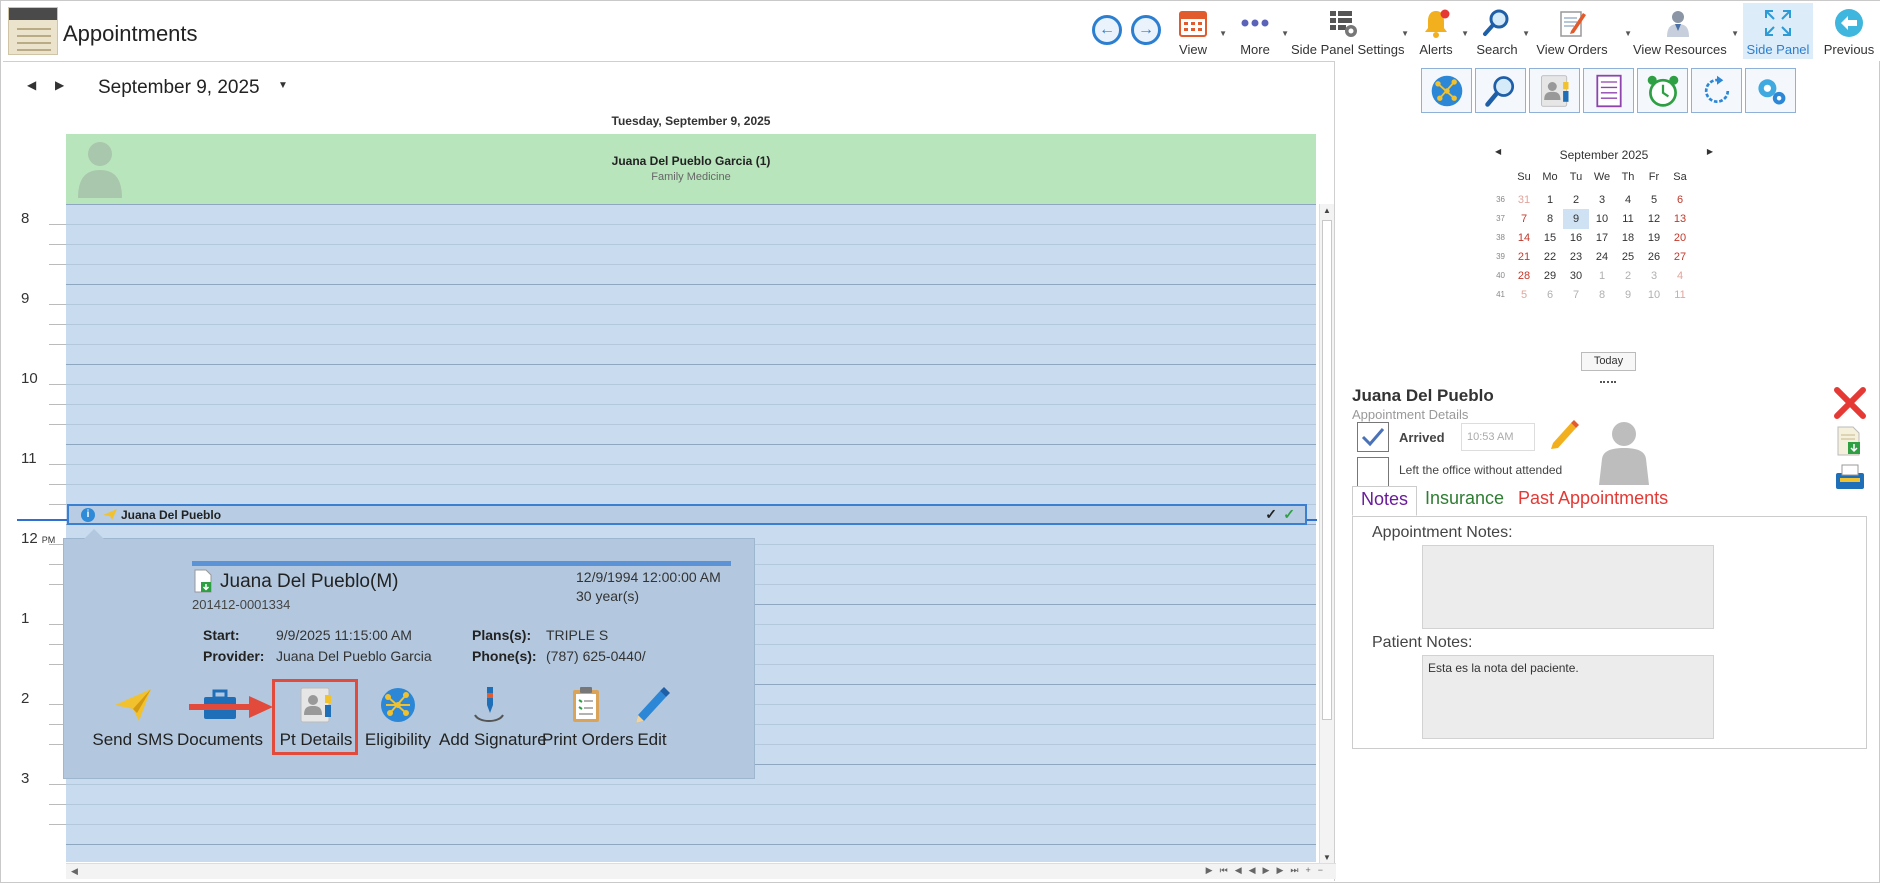 Image resolution: width=1880 pixels, height=883 pixels. Describe the element at coordinates (1268, 870) in the screenshot. I see `navigation-controls-icon: ▶⏮◀◀▶▶⏭+−` at that location.